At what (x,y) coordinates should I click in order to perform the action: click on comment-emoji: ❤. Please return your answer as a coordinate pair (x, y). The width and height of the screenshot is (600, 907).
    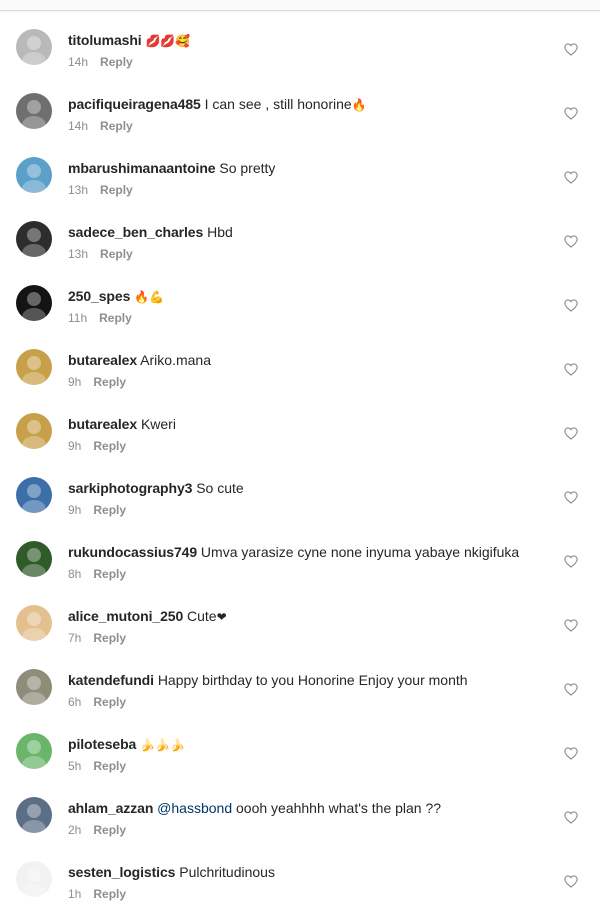
    Looking at the image, I should click on (221, 617).